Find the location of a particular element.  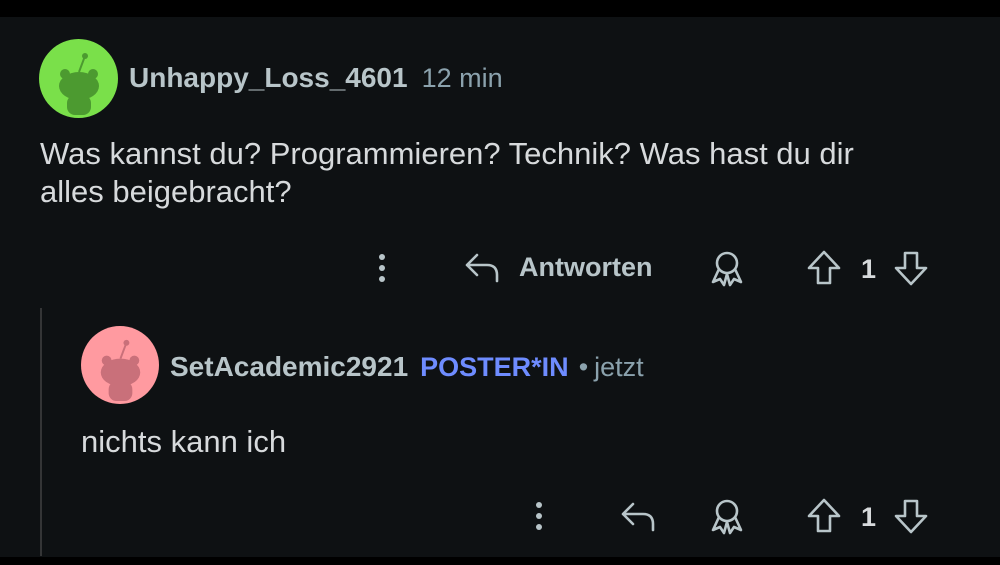

comment-meta: Unhappy_Loss_4601 12 min is located at coordinates (316, 78).